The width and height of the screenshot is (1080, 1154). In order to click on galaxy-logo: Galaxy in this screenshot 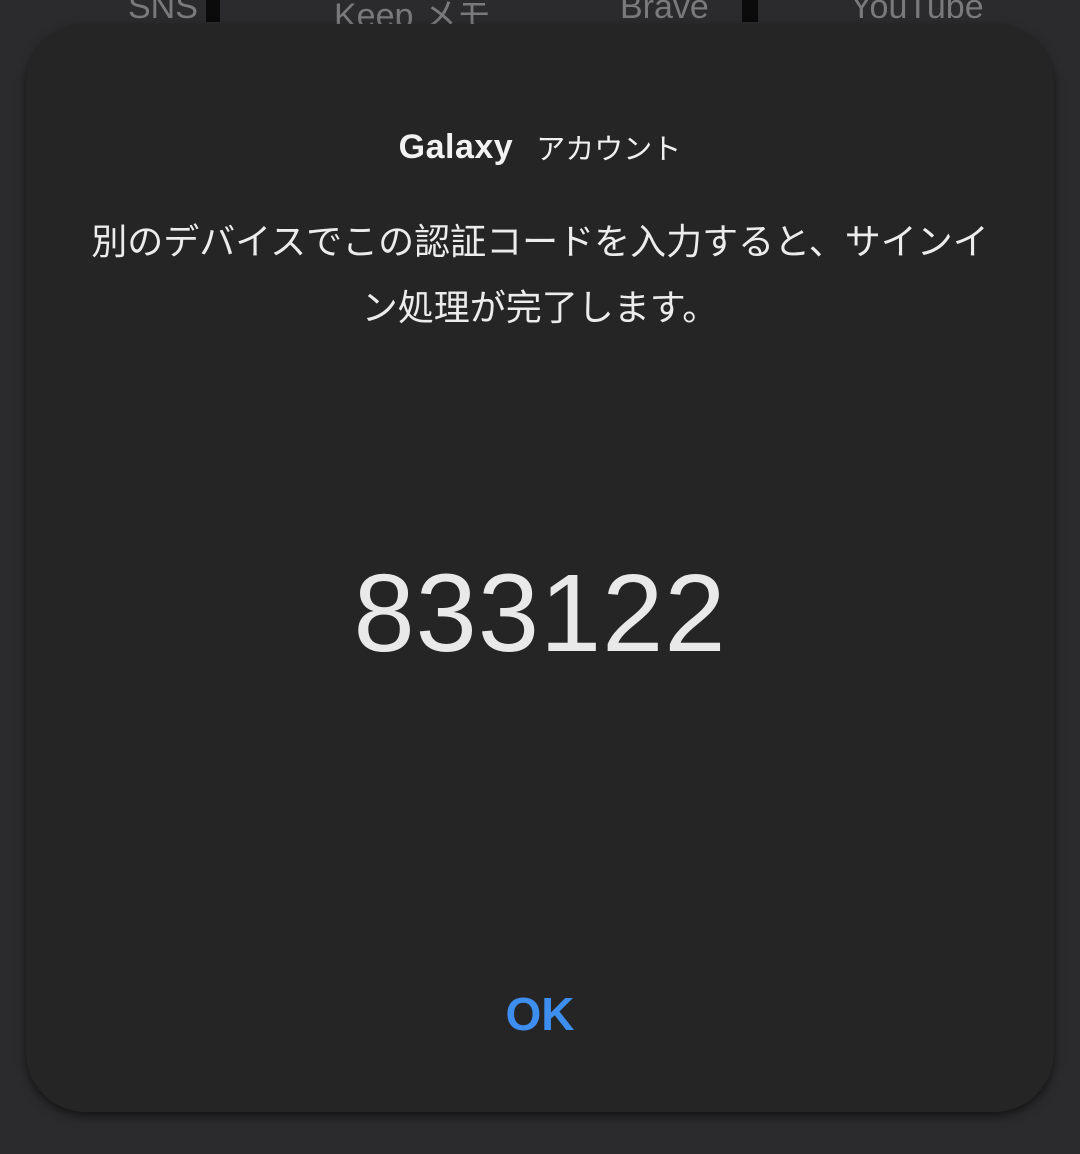, I will do `click(456, 146)`.